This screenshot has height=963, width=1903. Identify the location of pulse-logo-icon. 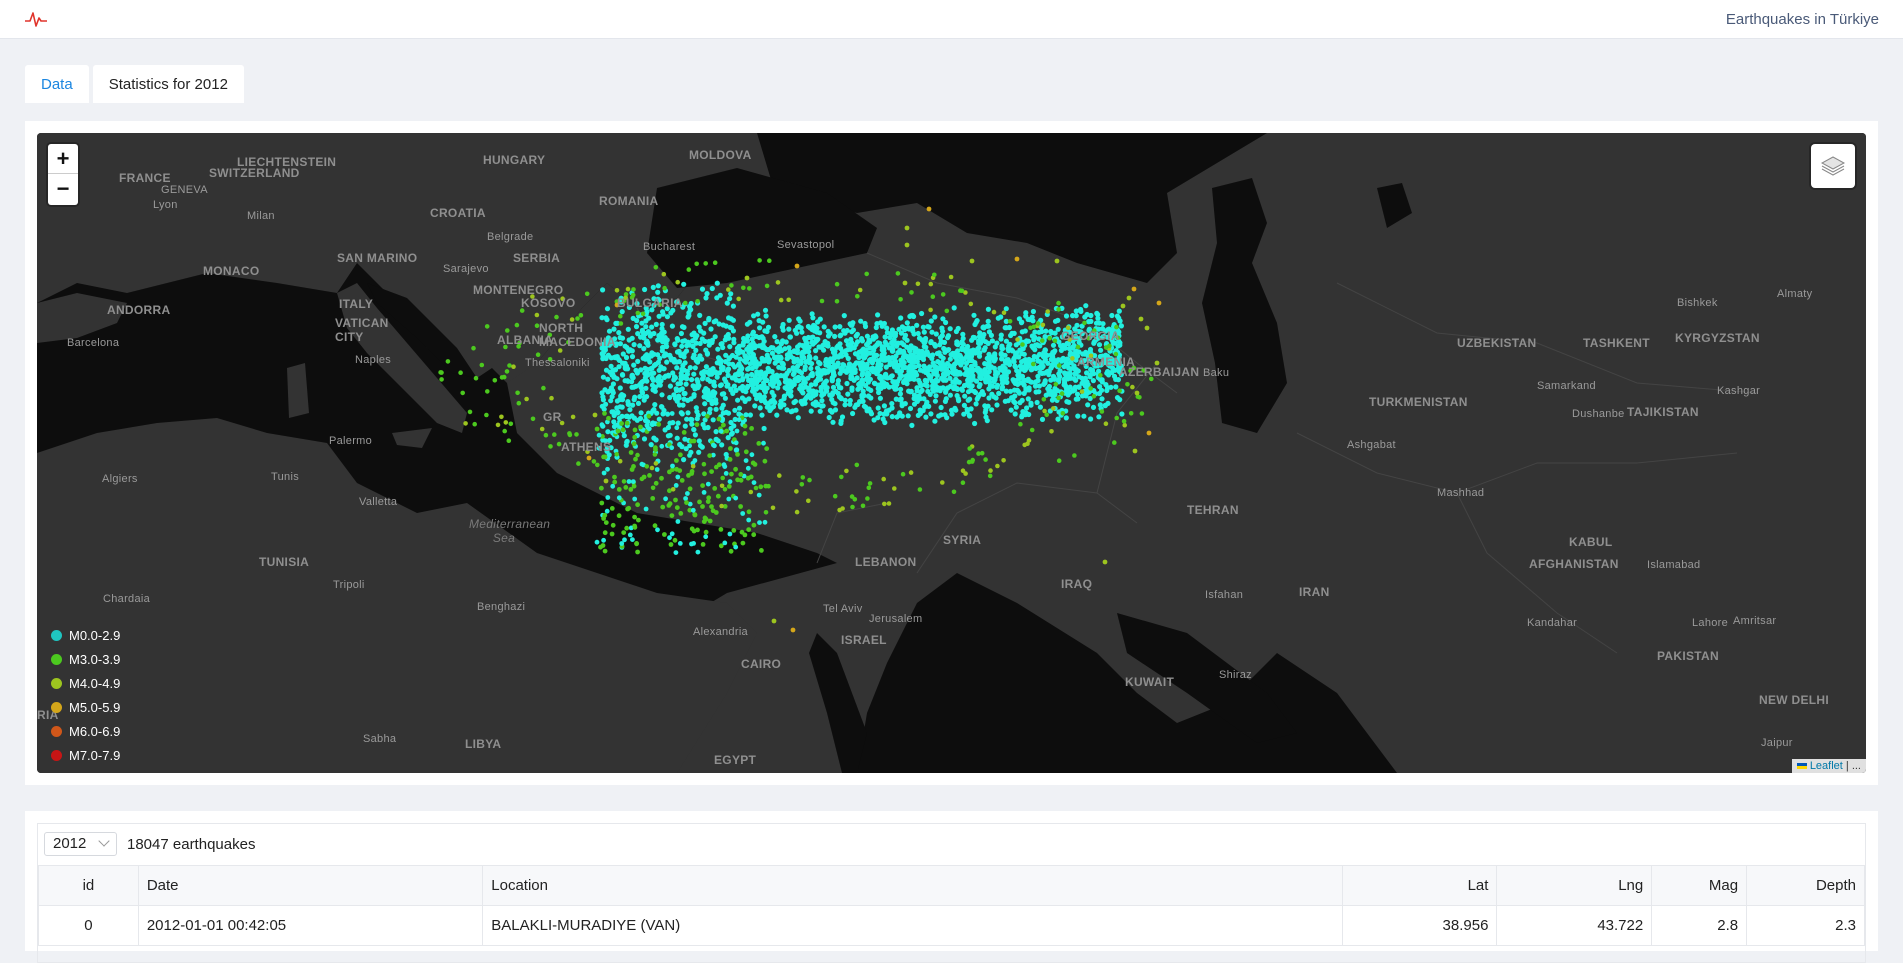
(36, 19).